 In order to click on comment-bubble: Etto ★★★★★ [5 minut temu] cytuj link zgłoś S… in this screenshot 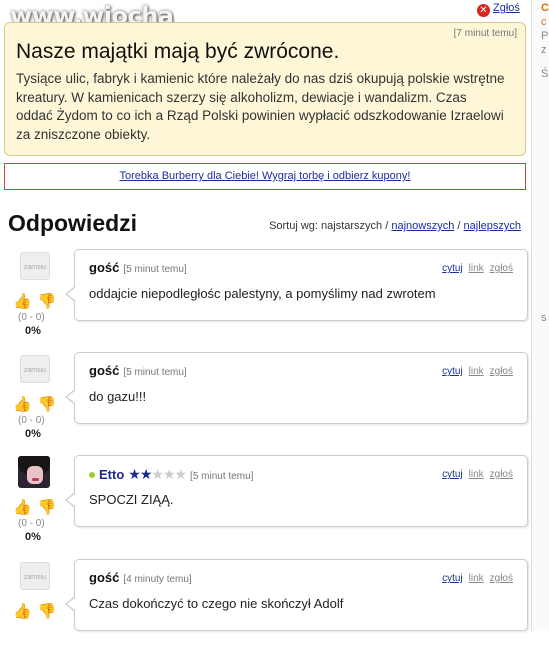, I will do `click(296, 491)`.